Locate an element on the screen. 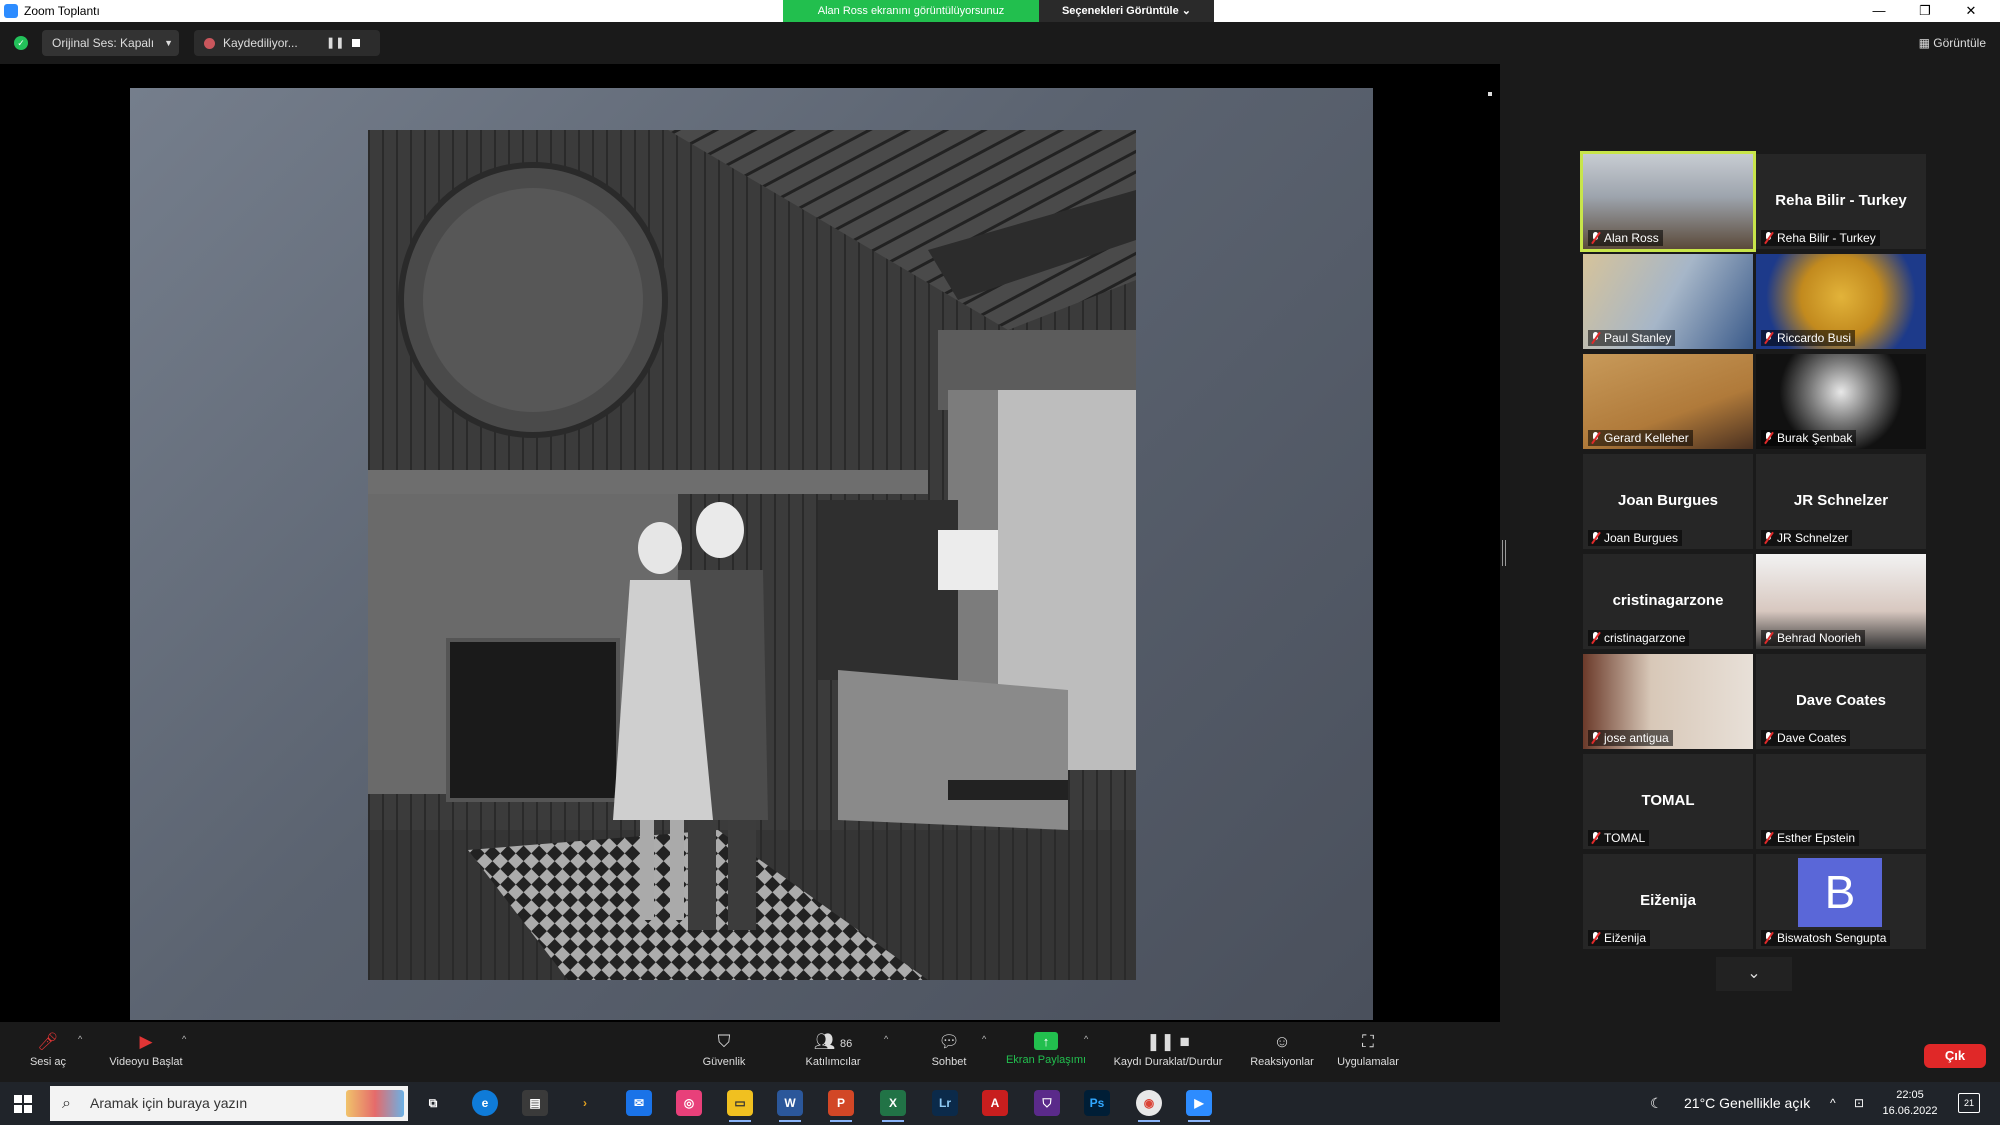 The height and width of the screenshot is (1125, 2000). file-explorer-icon: ▭ is located at coordinates (740, 1106).